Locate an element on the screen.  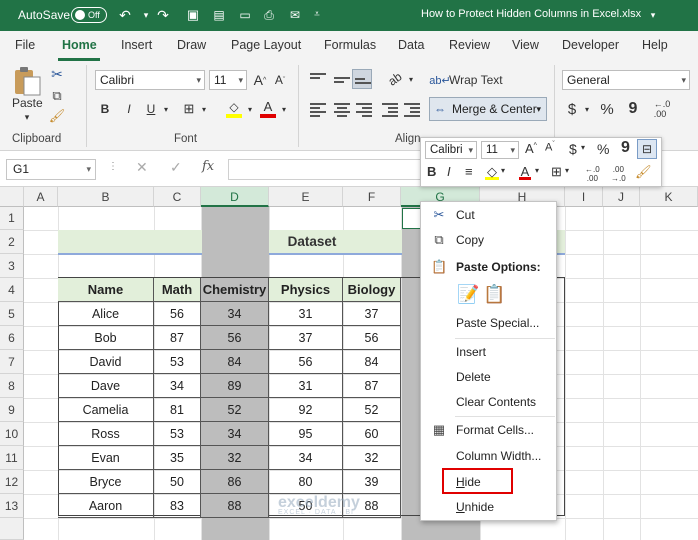
table-cell-physics: 95 is located at coordinates (306, 434).